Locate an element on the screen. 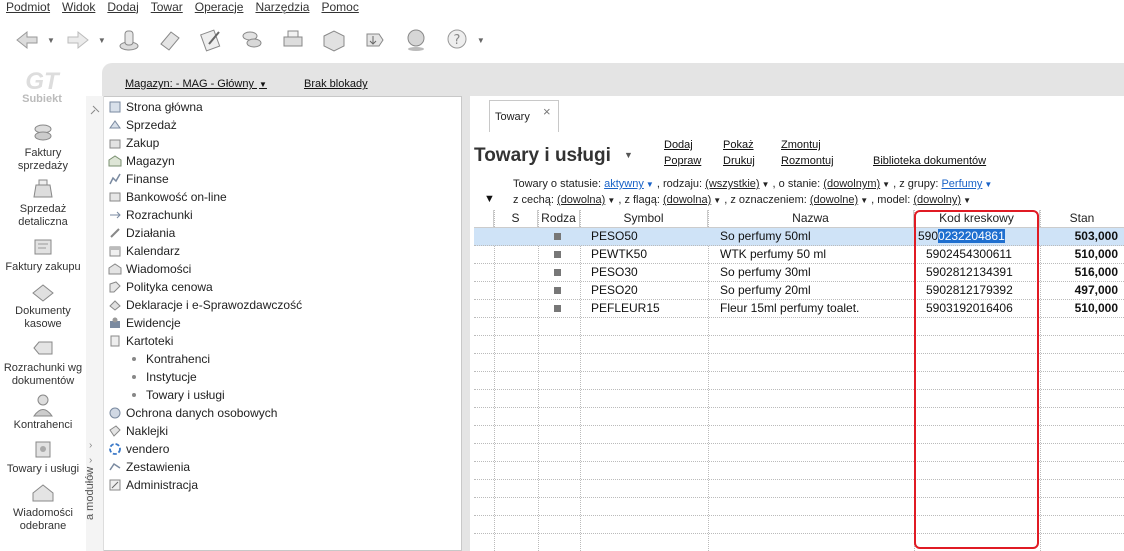  nav-item-bankowosc: Bankowość on-line is located at coordinates (167, 197).